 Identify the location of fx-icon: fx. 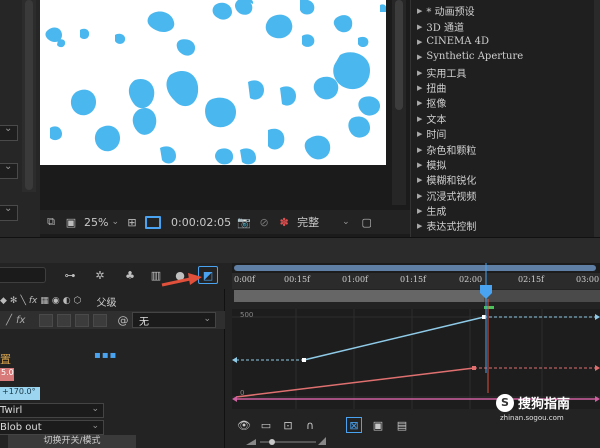
(20, 320).